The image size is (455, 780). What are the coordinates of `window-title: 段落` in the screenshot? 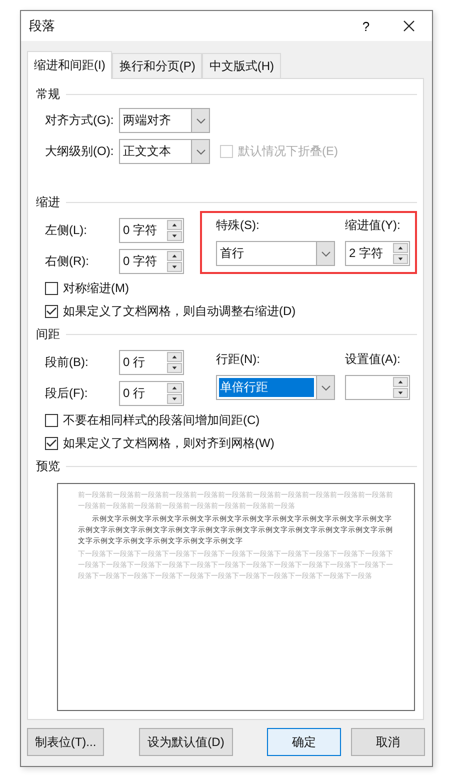 It's located at (42, 26).